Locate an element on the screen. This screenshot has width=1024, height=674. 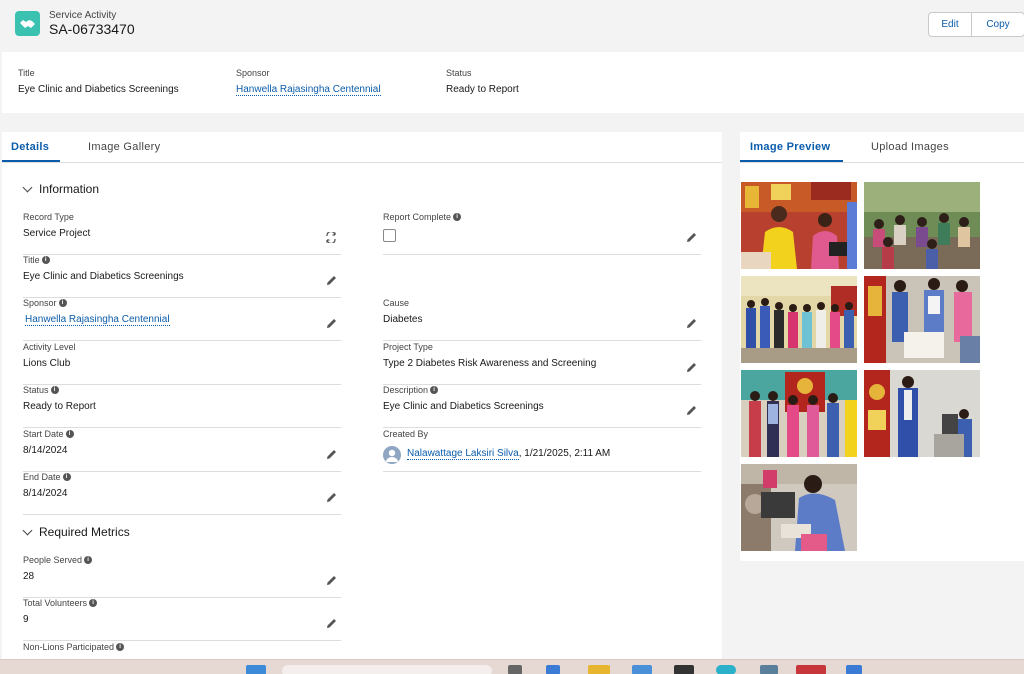
field-label: Description i is located at coordinates (411, 390).